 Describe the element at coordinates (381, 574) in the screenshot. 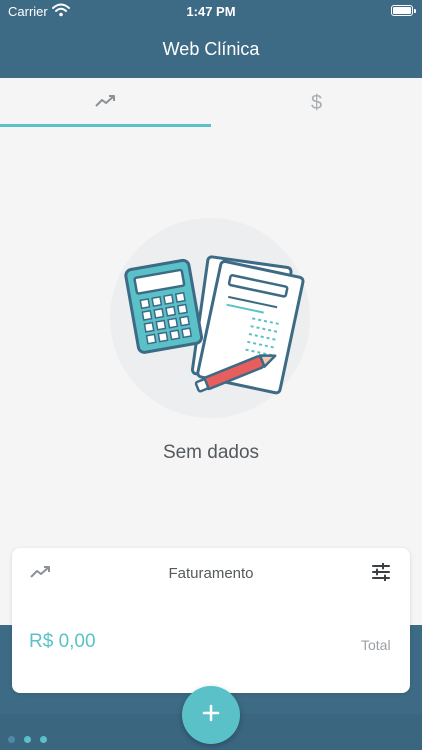

I see `filter-sliders-icon` at that location.